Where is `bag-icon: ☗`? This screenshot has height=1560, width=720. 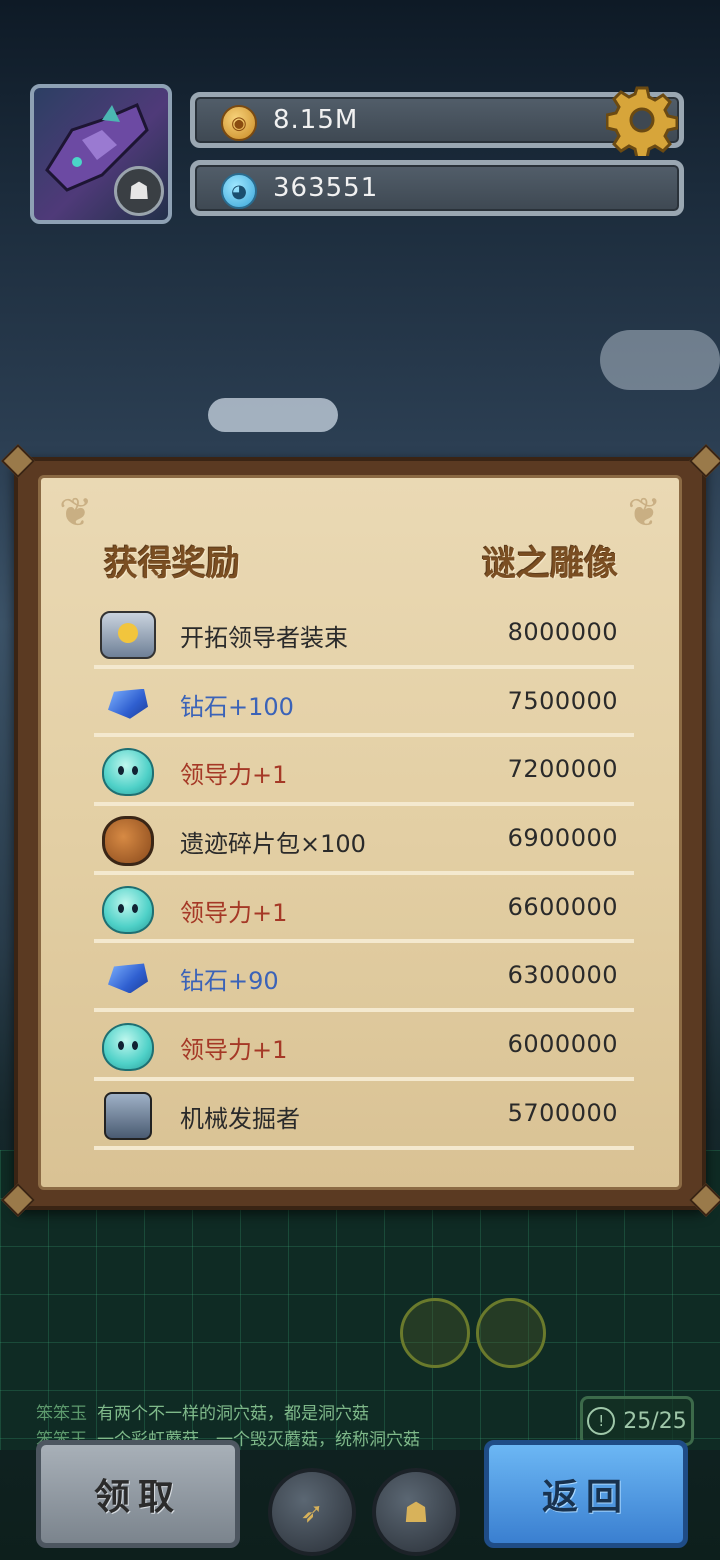
bag-icon: ☗ is located at coordinates (416, 1512).